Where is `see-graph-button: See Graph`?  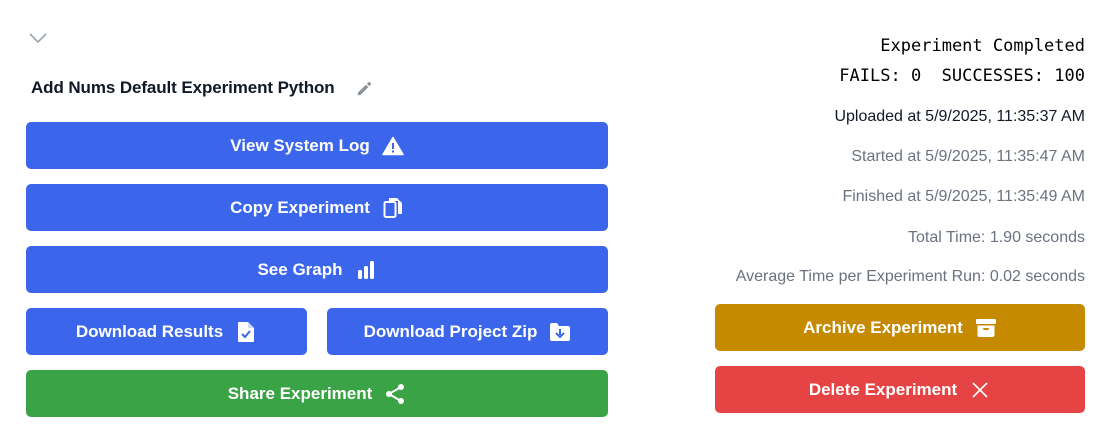
see-graph-button: See Graph is located at coordinates (317, 269).